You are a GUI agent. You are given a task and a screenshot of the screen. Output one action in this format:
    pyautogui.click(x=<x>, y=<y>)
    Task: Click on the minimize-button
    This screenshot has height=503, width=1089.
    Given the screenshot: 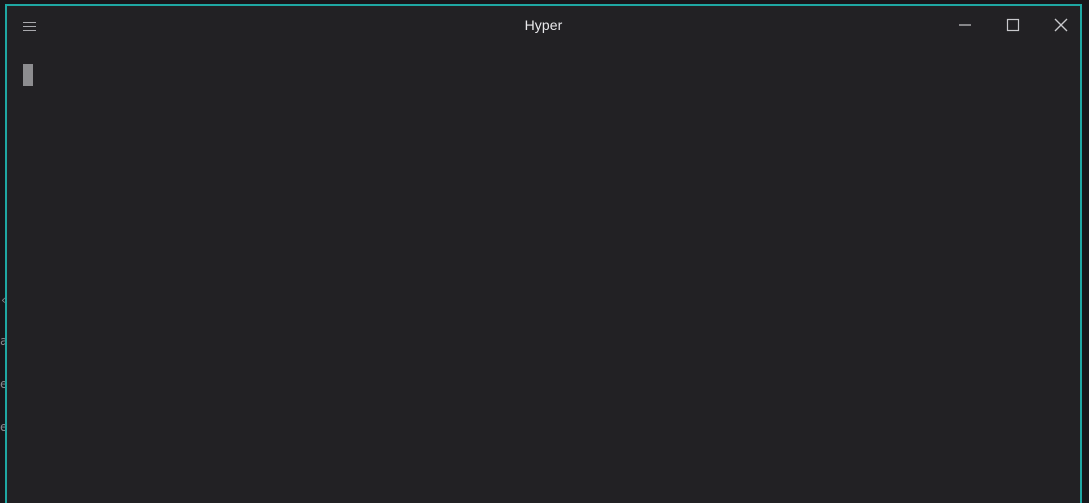 What is the action you would take?
    pyautogui.click(x=965, y=25)
    